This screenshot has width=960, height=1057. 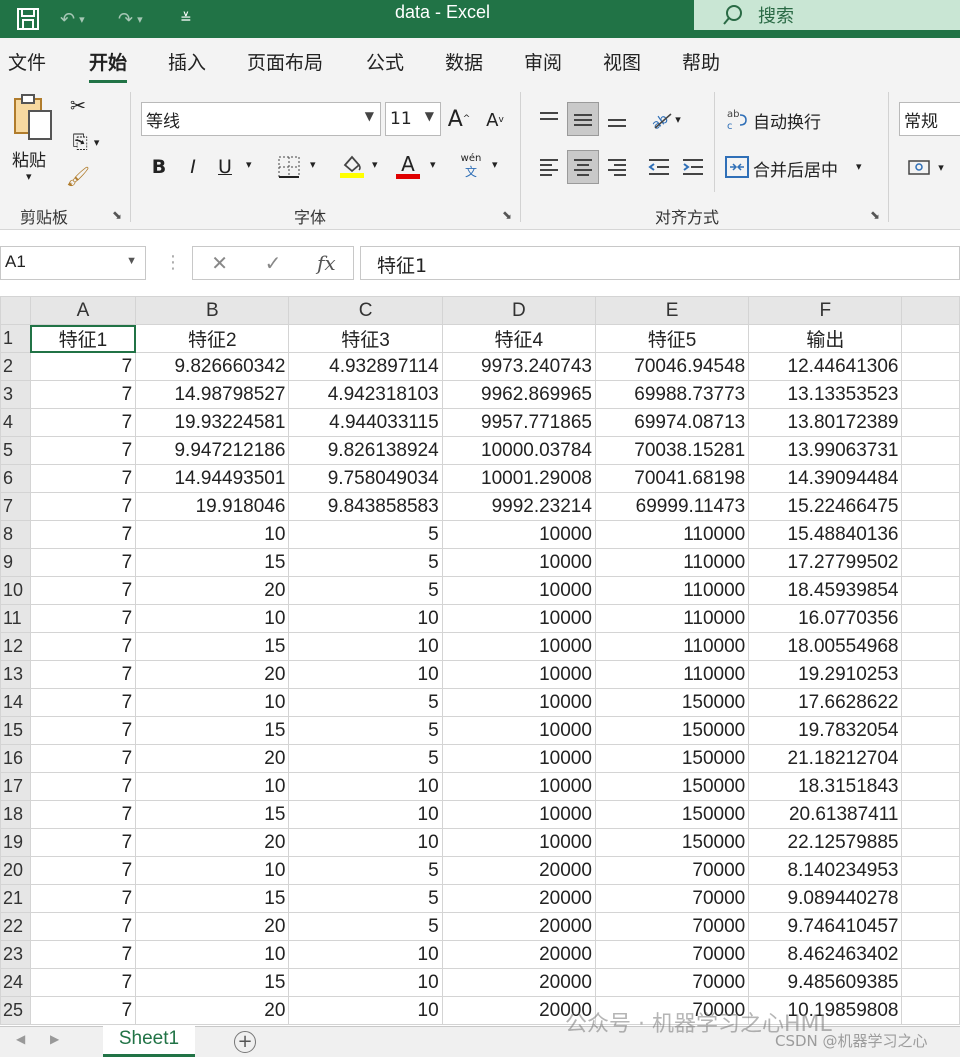 What do you see at coordinates (193, 167) in the screenshot?
I see `italic-button: I` at bounding box center [193, 167].